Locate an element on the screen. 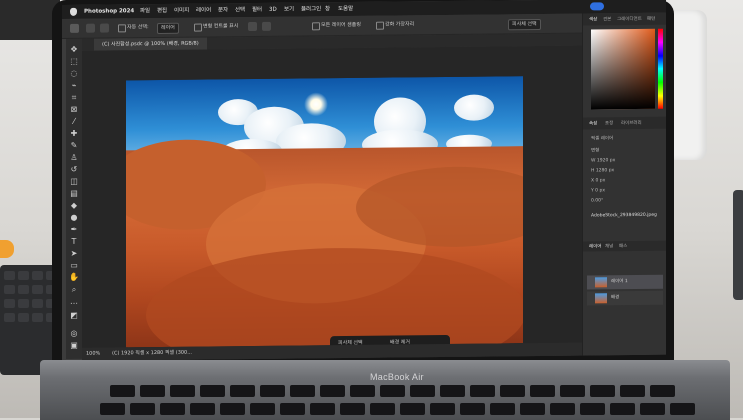 The image size is (743, 420). path-select-icon: ➤ is located at coordinates (74, 254).